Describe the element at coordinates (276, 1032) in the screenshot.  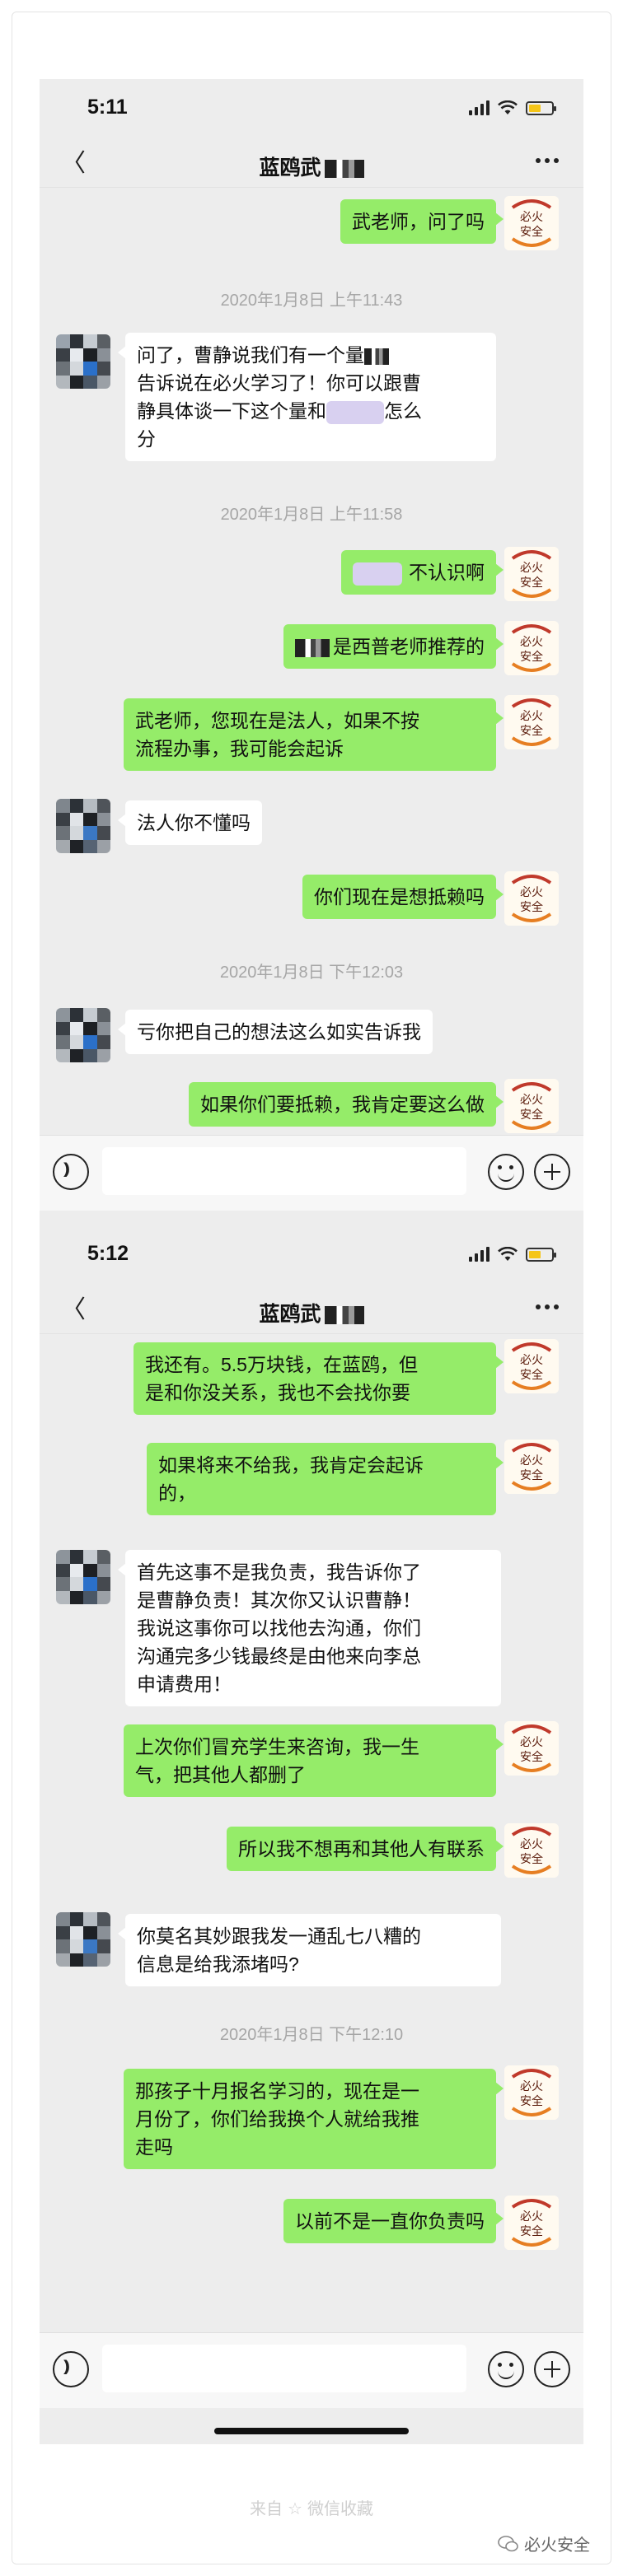
I see `message-bubble: 亏你把自己的想法这么如实告诉我` at that location.